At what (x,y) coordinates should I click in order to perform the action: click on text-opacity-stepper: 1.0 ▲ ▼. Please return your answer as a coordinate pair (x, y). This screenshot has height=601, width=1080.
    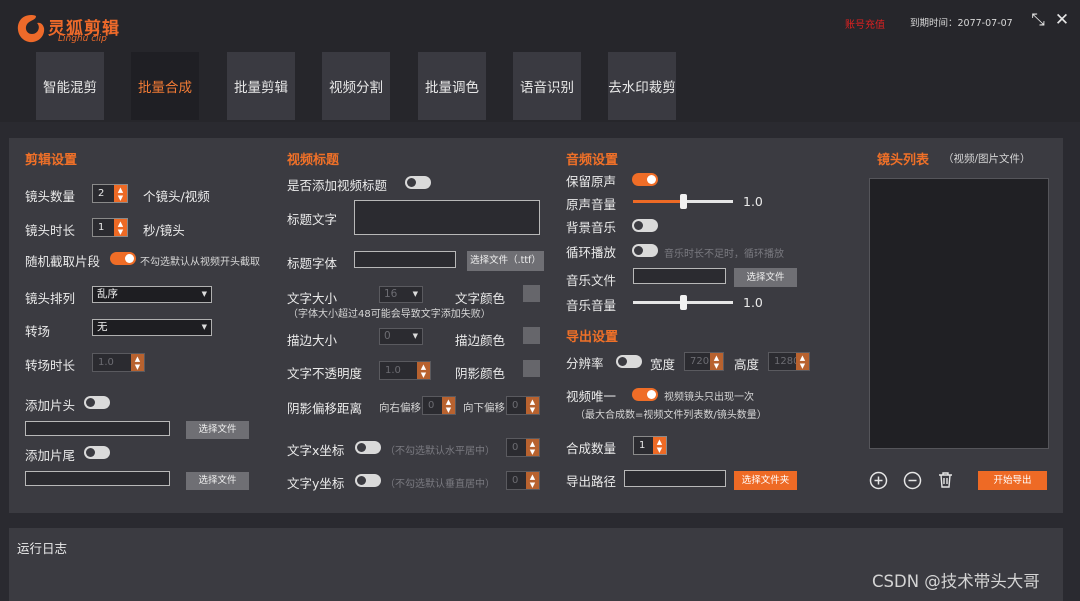
    Looking at the image, I should click on (405, 370).